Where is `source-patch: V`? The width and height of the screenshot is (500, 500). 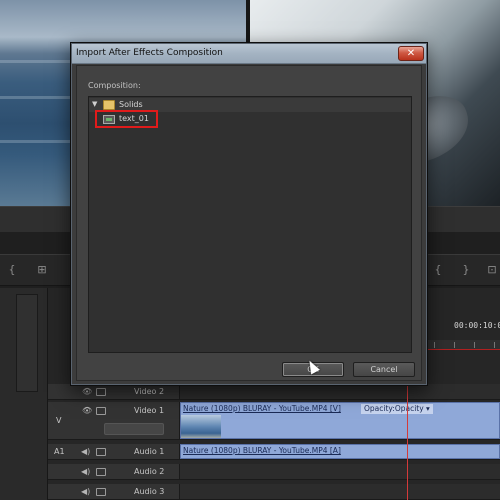 source-patch: V is located at coordinates (58, 420).